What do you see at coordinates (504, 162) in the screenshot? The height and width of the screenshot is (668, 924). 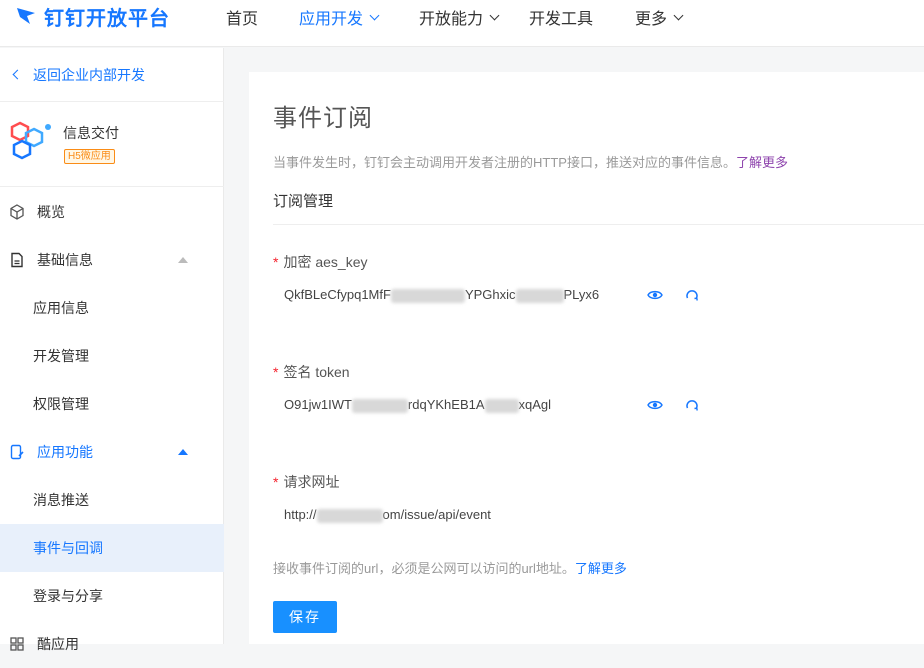 I see `description-text: 当事件发生时，钉钉会主动调用开发者注册的HTTP接口，推送对应的事件信息。` at bounding box center [504, 162].